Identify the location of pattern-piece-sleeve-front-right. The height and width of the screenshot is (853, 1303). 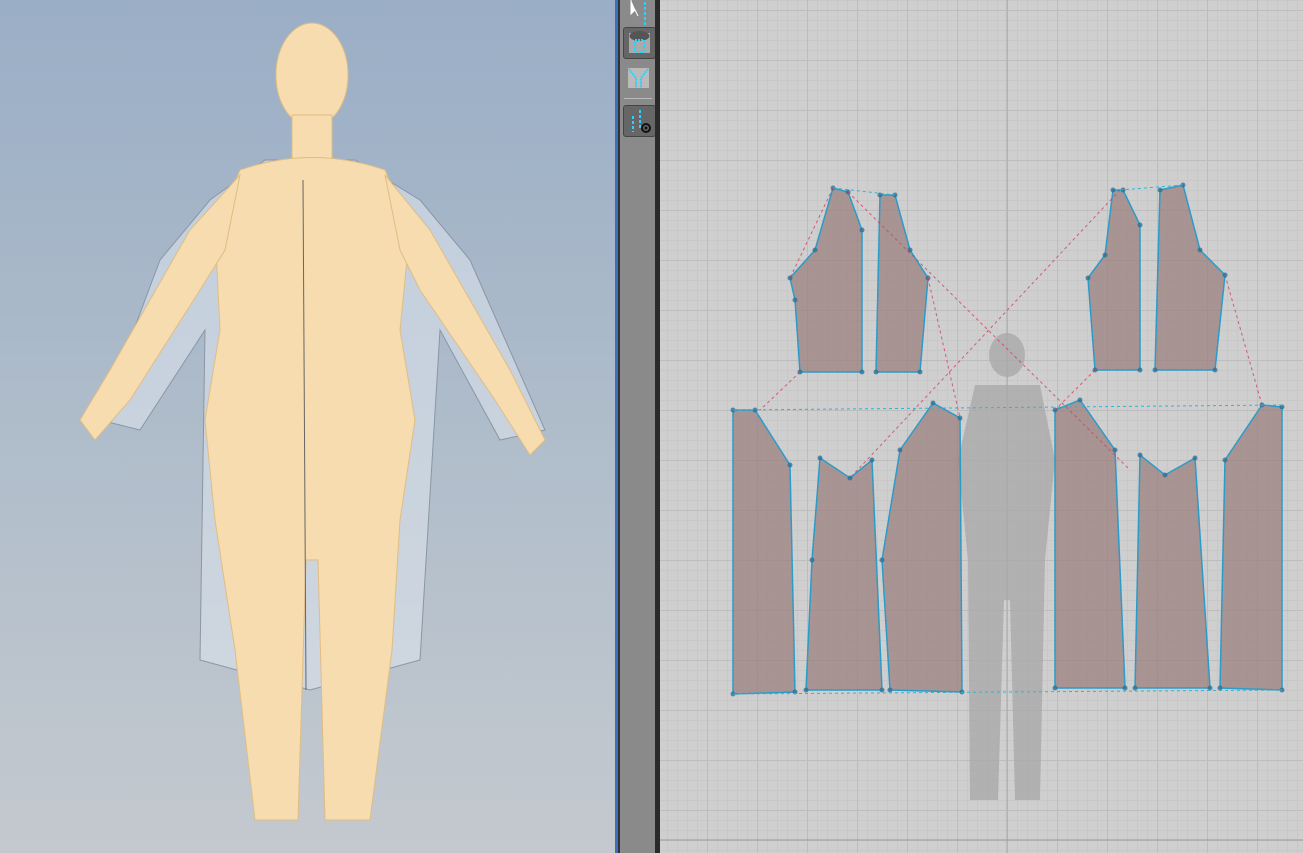
(1190, 277).